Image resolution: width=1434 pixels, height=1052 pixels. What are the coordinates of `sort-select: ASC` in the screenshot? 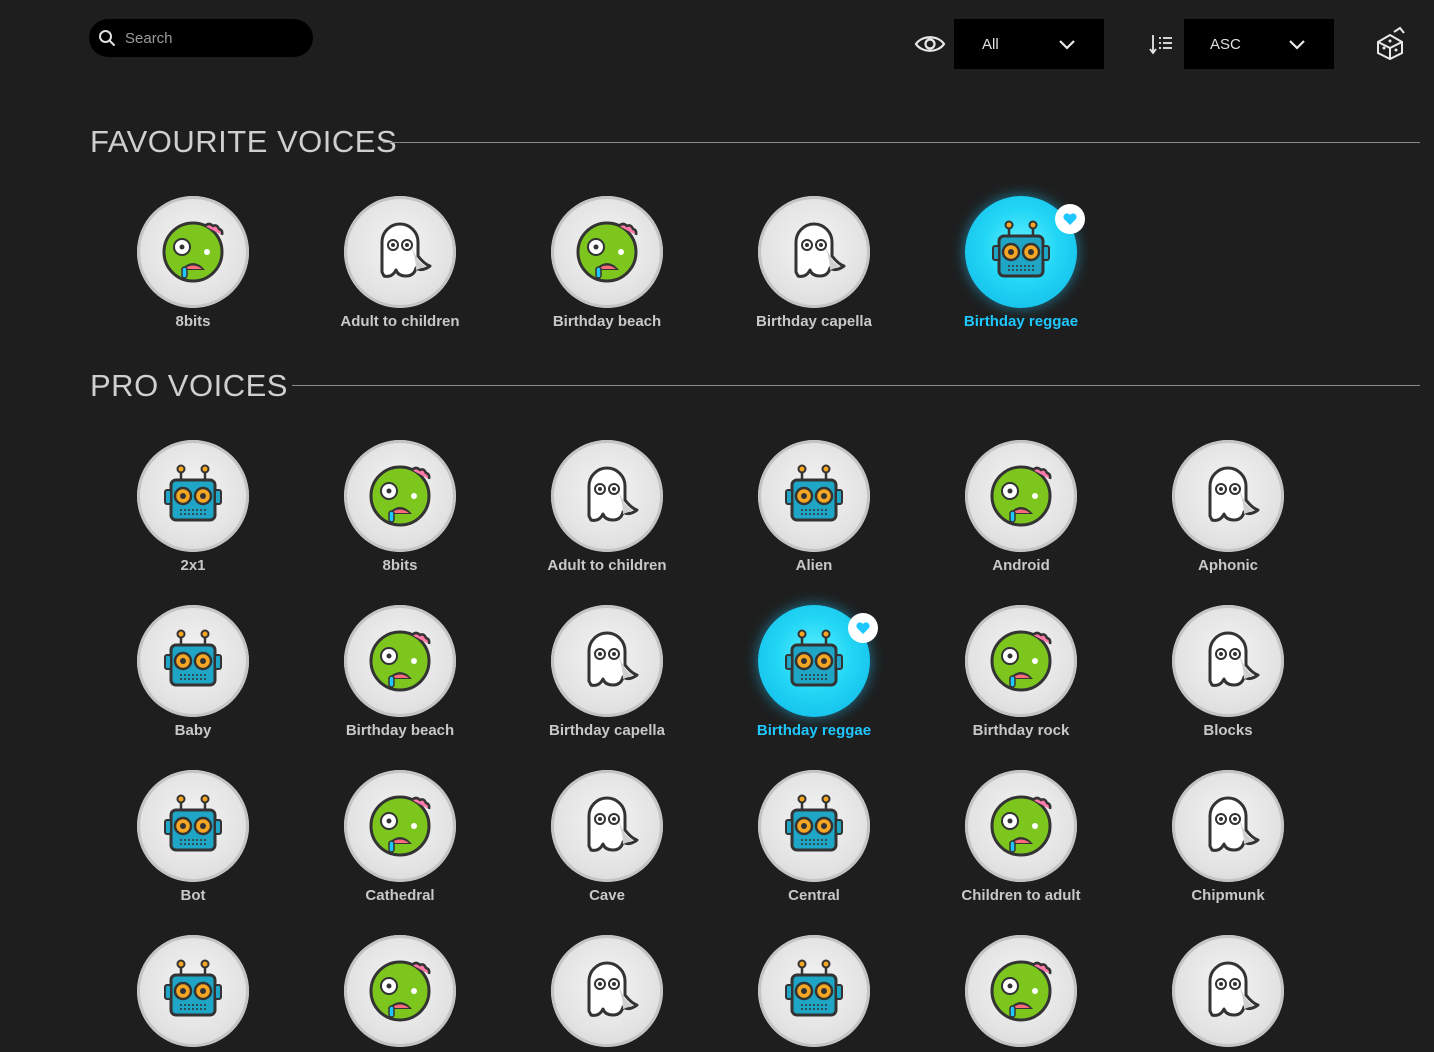 It's located at (1259, 44).